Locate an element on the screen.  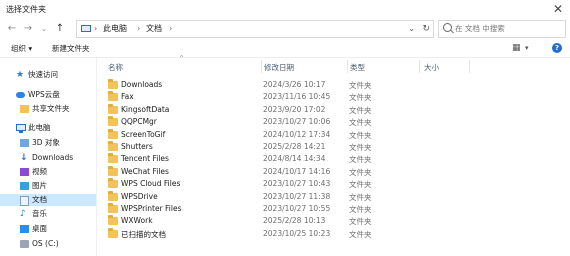
file-row: WPS Cloud Files 2023/10/27 10:43 文件夹 is located at coordinates (285, 184).